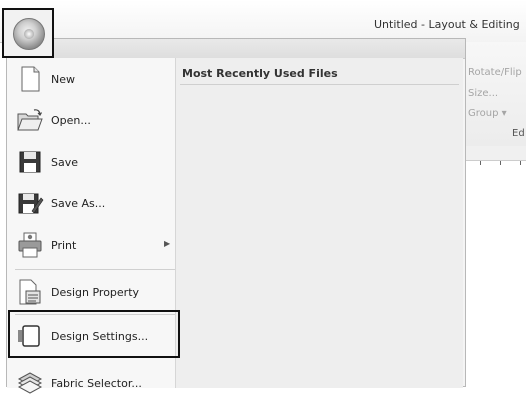  I want to click on ribbon-group-label: Ed, so click(518, 133).